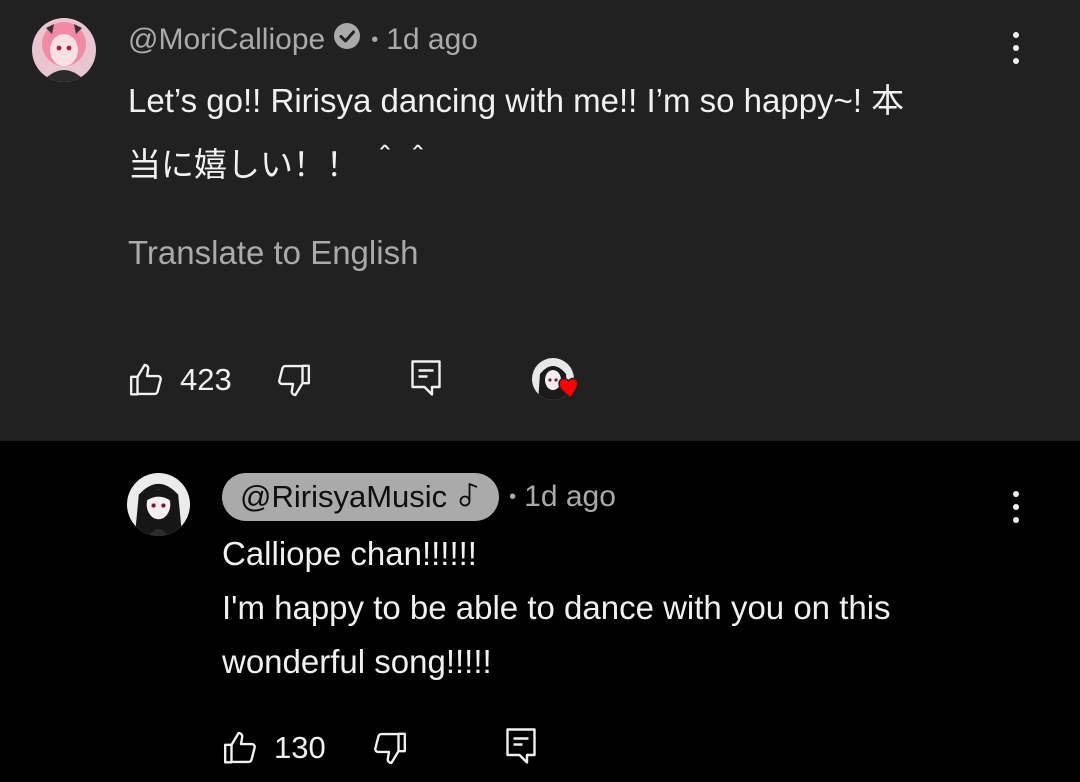  Describe the element at coordinates (347, 40) in the screenshot. I see `verified-check-icon` at that location.